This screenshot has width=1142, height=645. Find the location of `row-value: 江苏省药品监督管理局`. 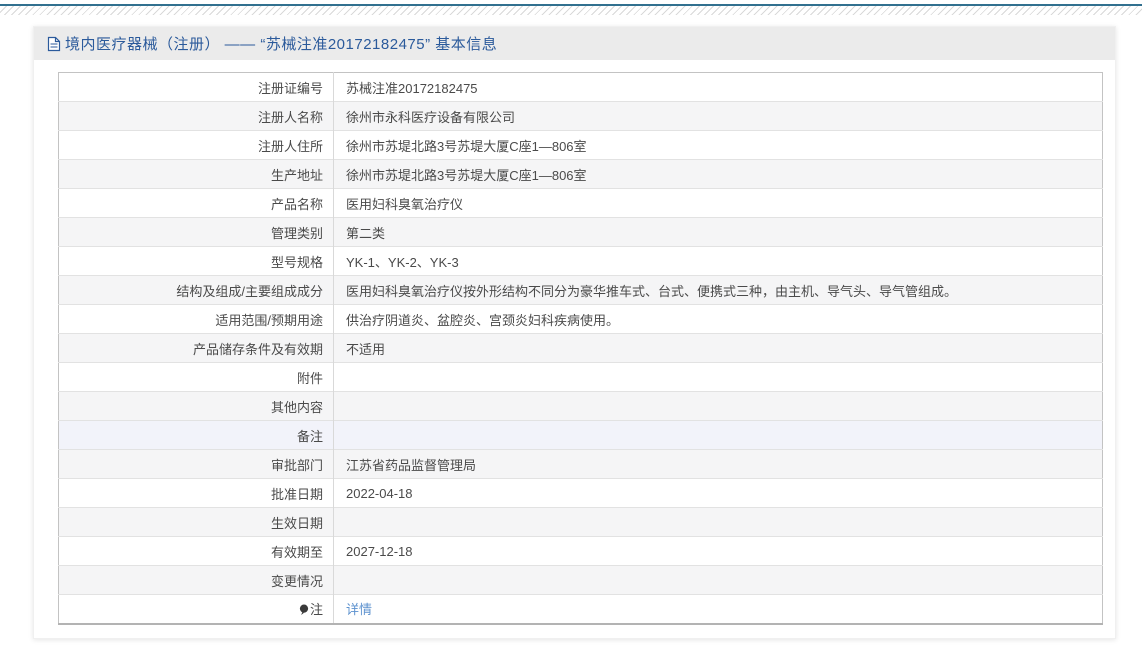

row-value: 江苏省药品监督管理局 is located at coordinates (411, 465).